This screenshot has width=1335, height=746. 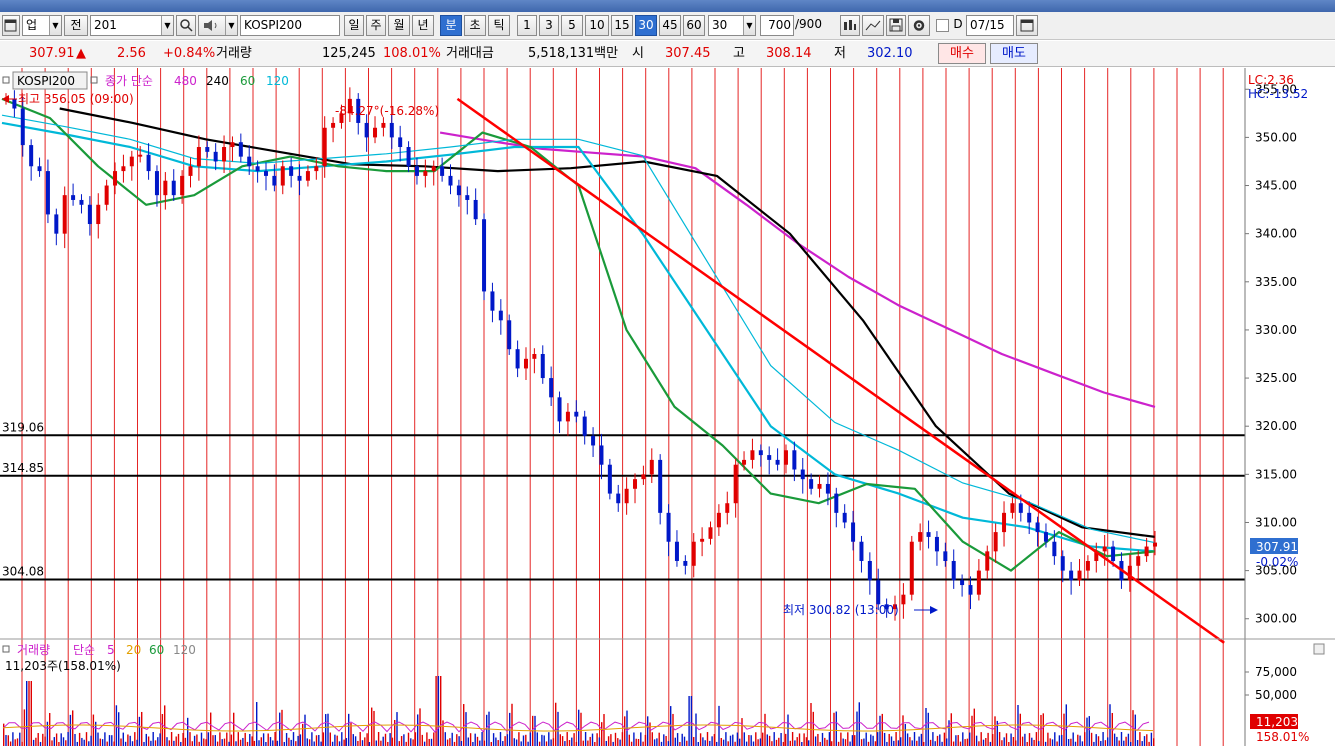 I want to click on d-checkbox, so click(x=942, y=25).